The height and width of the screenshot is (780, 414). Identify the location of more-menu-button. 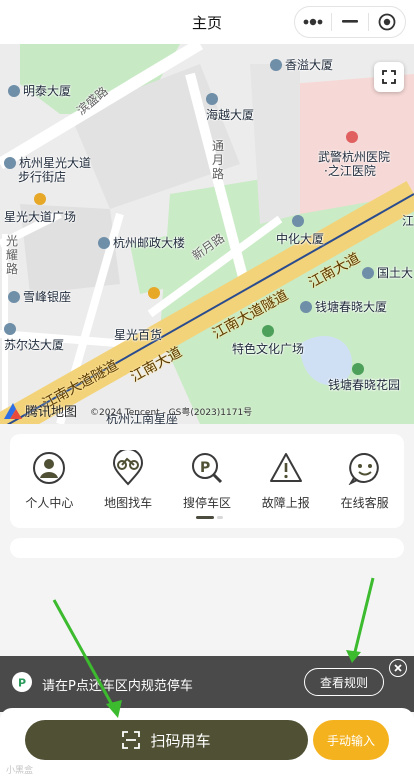
(313, 22).